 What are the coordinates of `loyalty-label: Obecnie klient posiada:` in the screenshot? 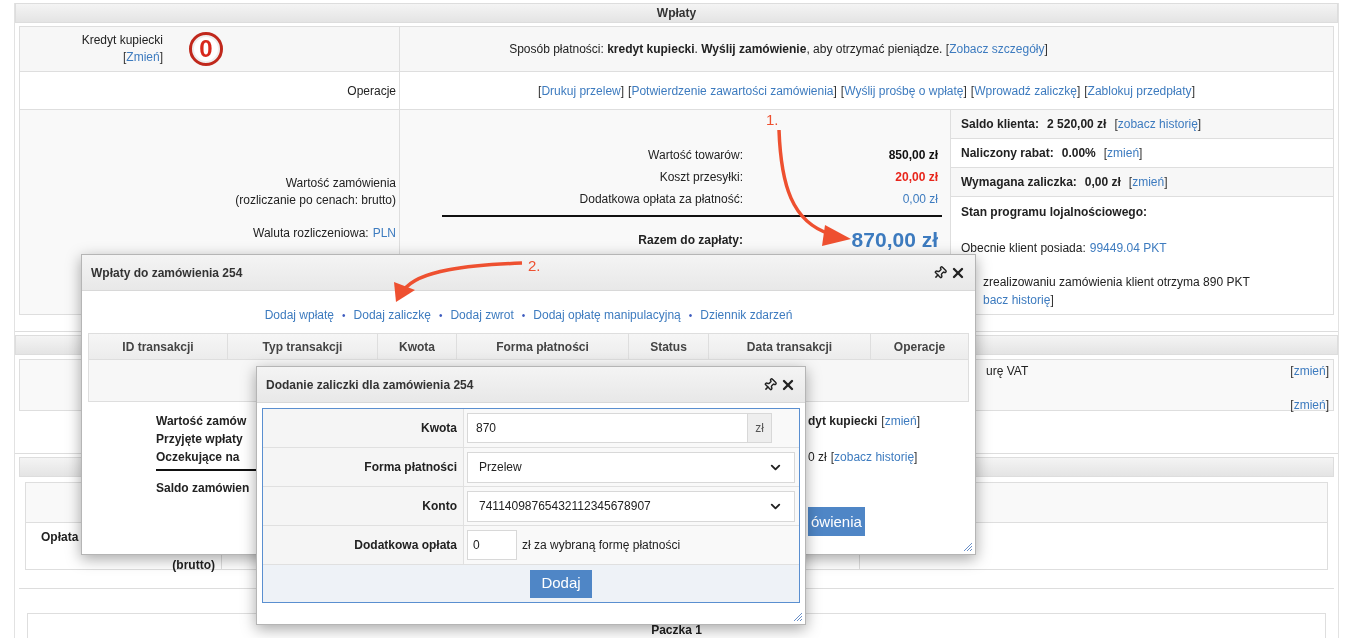 It's located at (1023, 248).